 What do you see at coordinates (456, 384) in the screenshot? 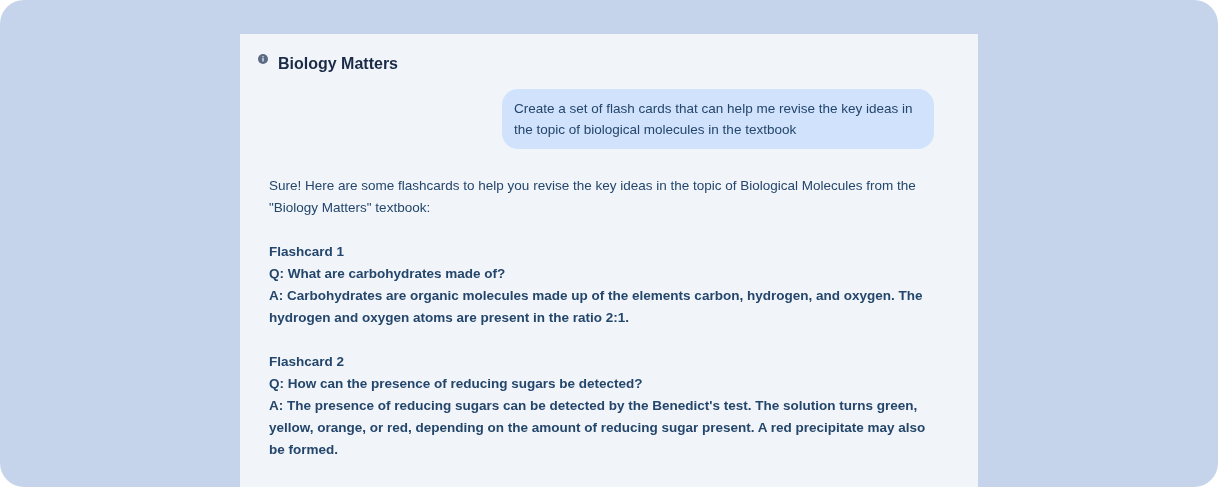
I see `flashcard-question: Q: How can the presence of reducing sugars be detected?` at bounding box center [456, 384].